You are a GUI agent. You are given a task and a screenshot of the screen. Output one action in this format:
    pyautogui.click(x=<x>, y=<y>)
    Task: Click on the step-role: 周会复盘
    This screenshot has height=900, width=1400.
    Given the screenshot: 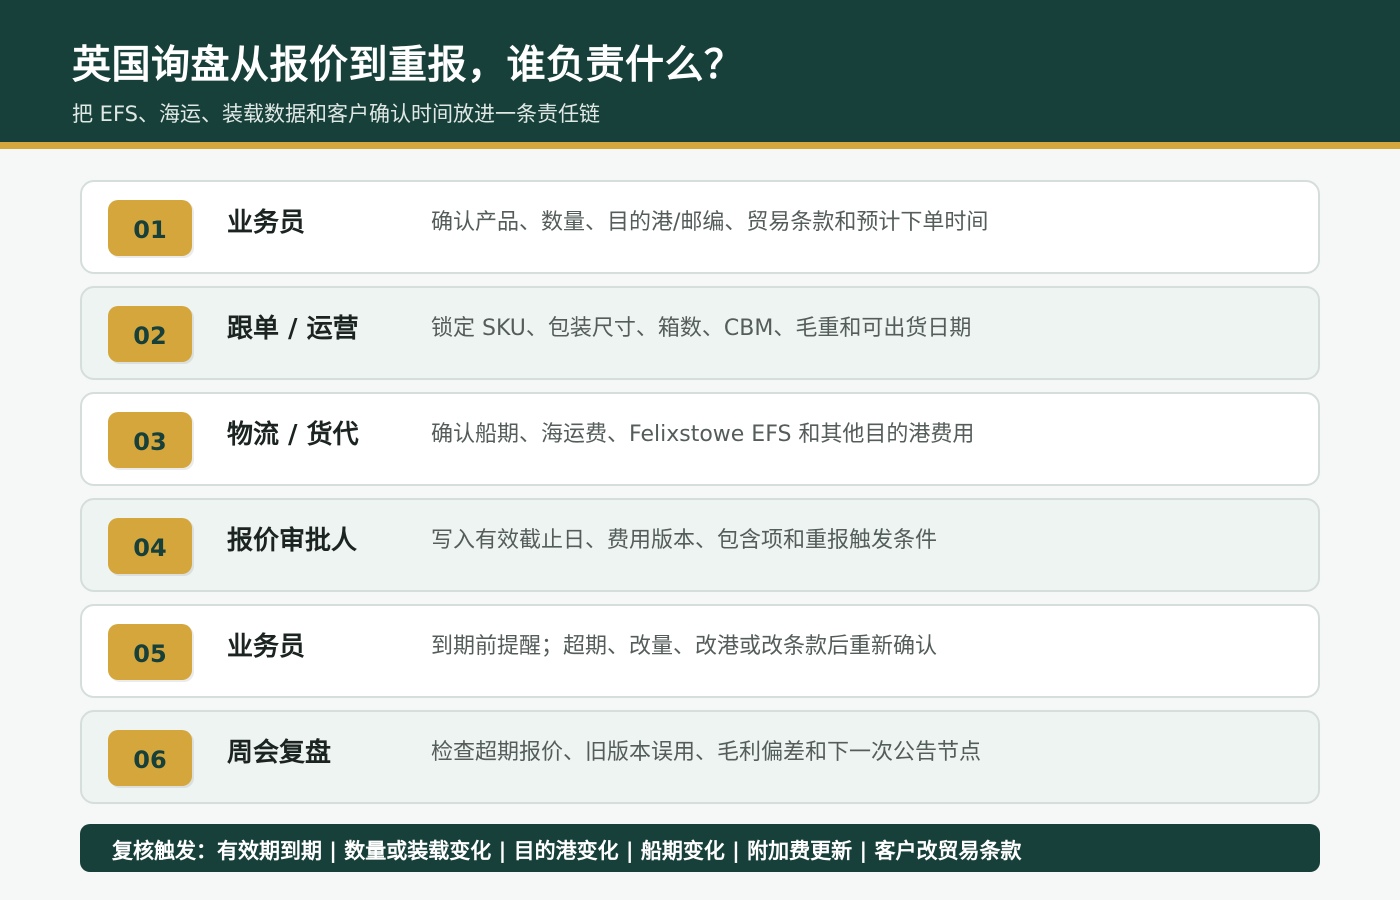 What is the action you would take?
    pyautogui.click(x=279, y=753)
    